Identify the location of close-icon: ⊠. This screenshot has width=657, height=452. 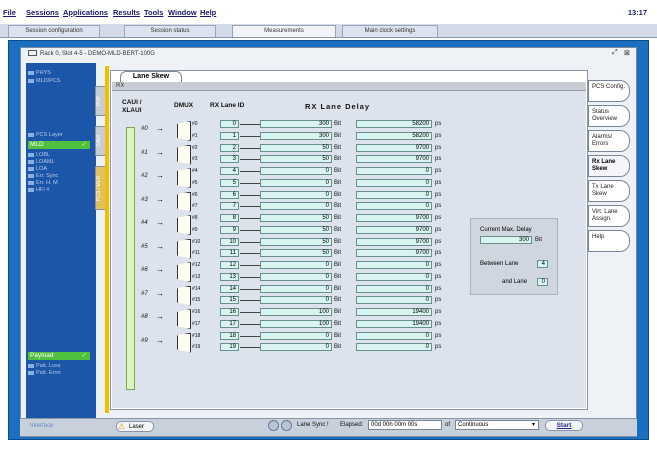
(627, 53).